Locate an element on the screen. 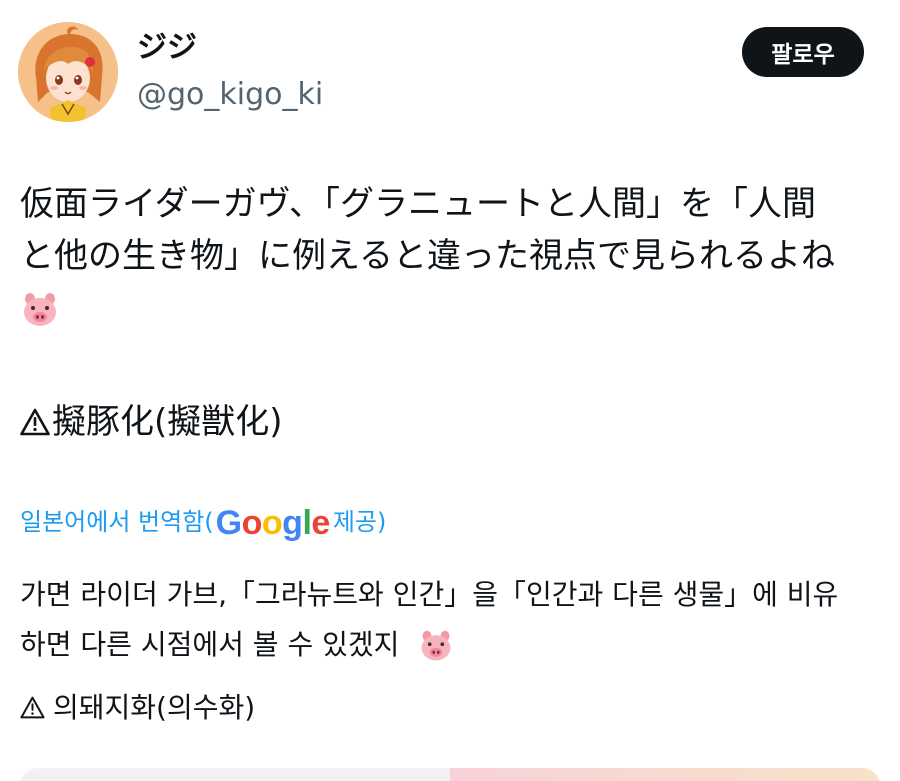 The image size is (900, 781). tweet-warning-line: 擬豚化(擬獣化) is located at coordinates (151, 422).